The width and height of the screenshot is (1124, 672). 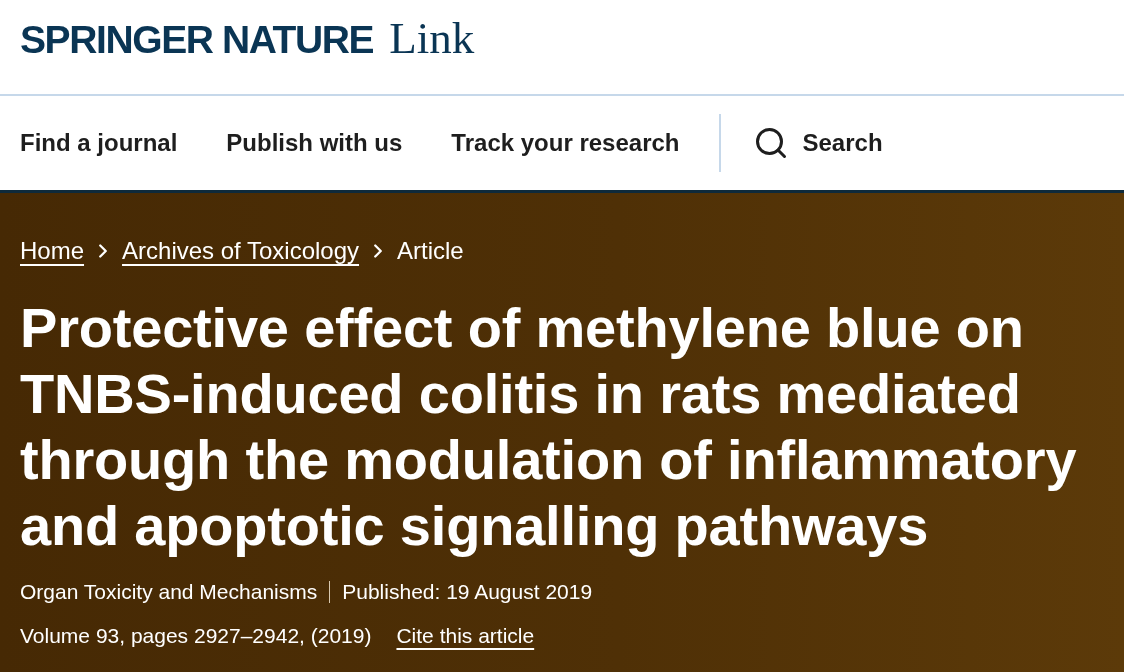 I want to click on site-logo: SPRINGER NATURE Link, so click(x=247, y=38).